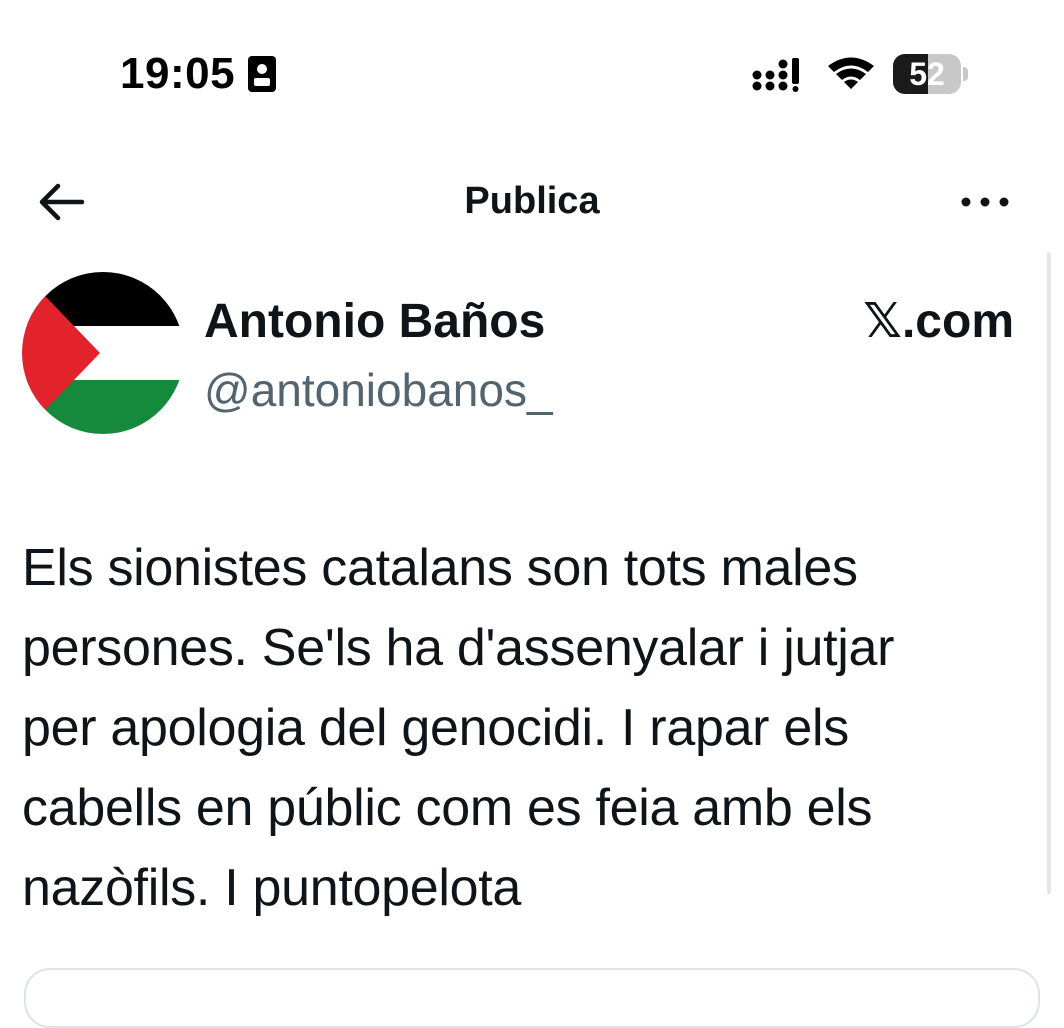 The width and height of the screenshot is (1064, 1028). I want to click on author-display-name: Antonio Baños, so click(374, 322).